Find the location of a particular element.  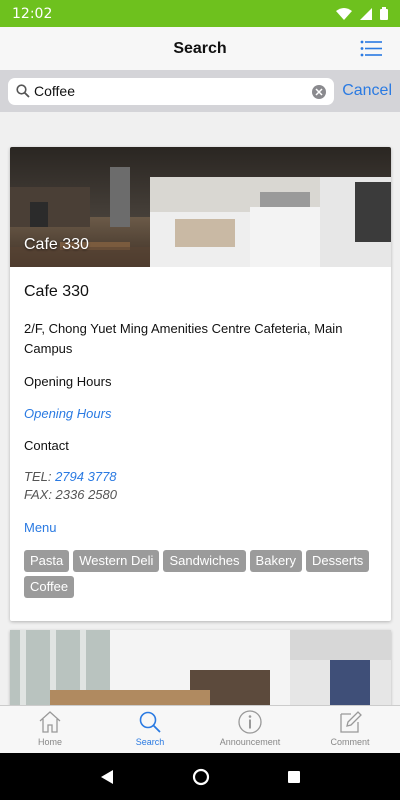

status-icons is located at coordinates (362, 13).